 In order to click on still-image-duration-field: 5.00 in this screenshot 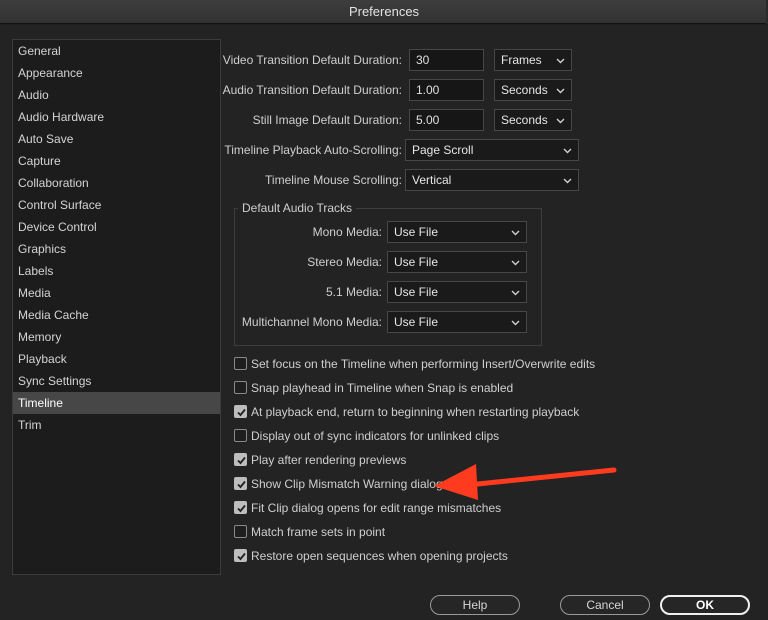, I will do `click(446, 120)`.